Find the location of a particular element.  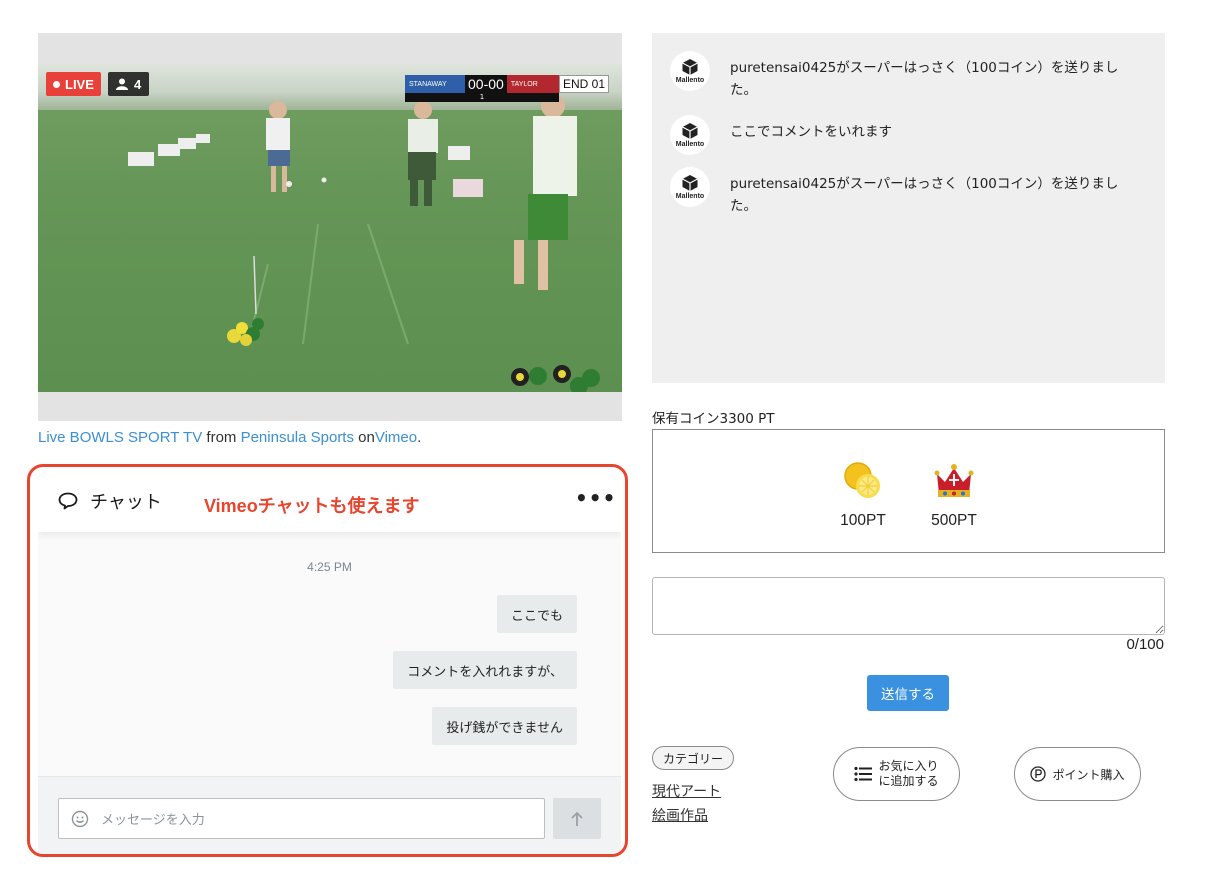

team-a-name: STANAWAY is located at coordinates (435, 84).